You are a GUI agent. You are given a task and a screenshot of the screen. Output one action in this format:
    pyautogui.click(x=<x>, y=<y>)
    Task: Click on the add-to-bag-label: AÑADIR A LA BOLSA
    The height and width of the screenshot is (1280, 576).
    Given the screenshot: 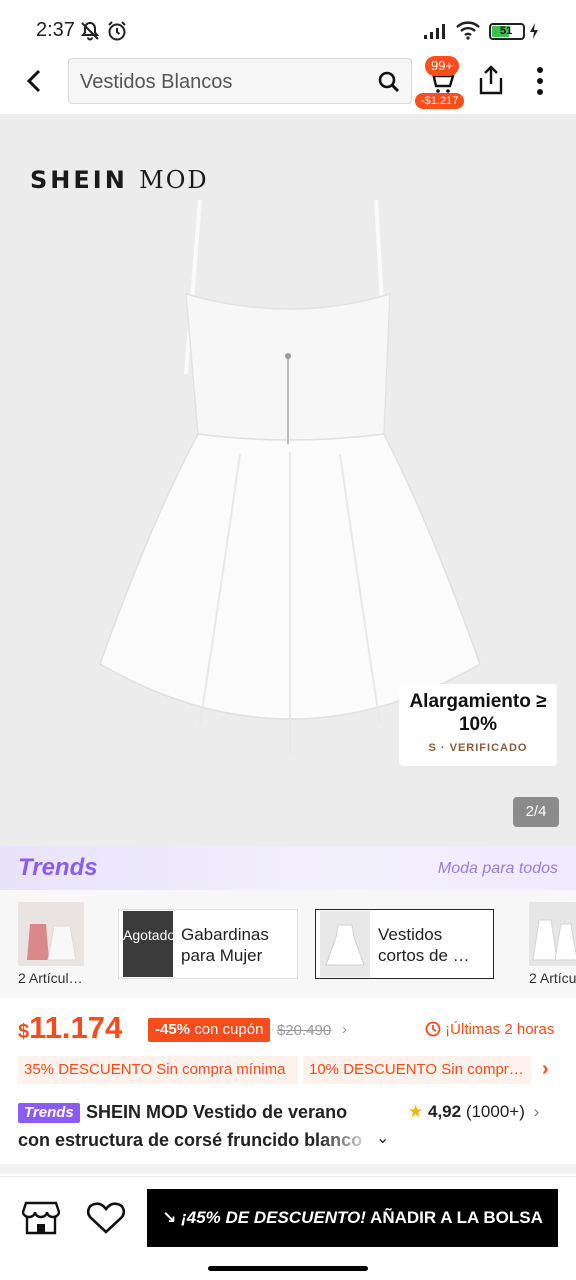 What is the action you would take?
    pyautogui.click(x=456, y=1217)
    